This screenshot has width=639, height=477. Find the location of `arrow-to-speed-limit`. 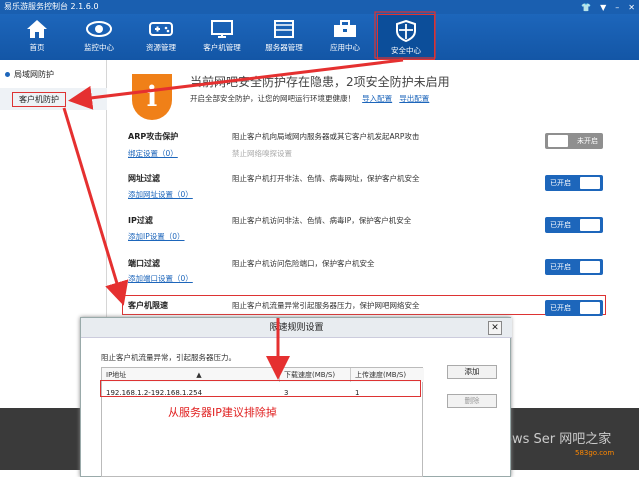

arrow-to-speed-limit is located at coordinates (95, 206).